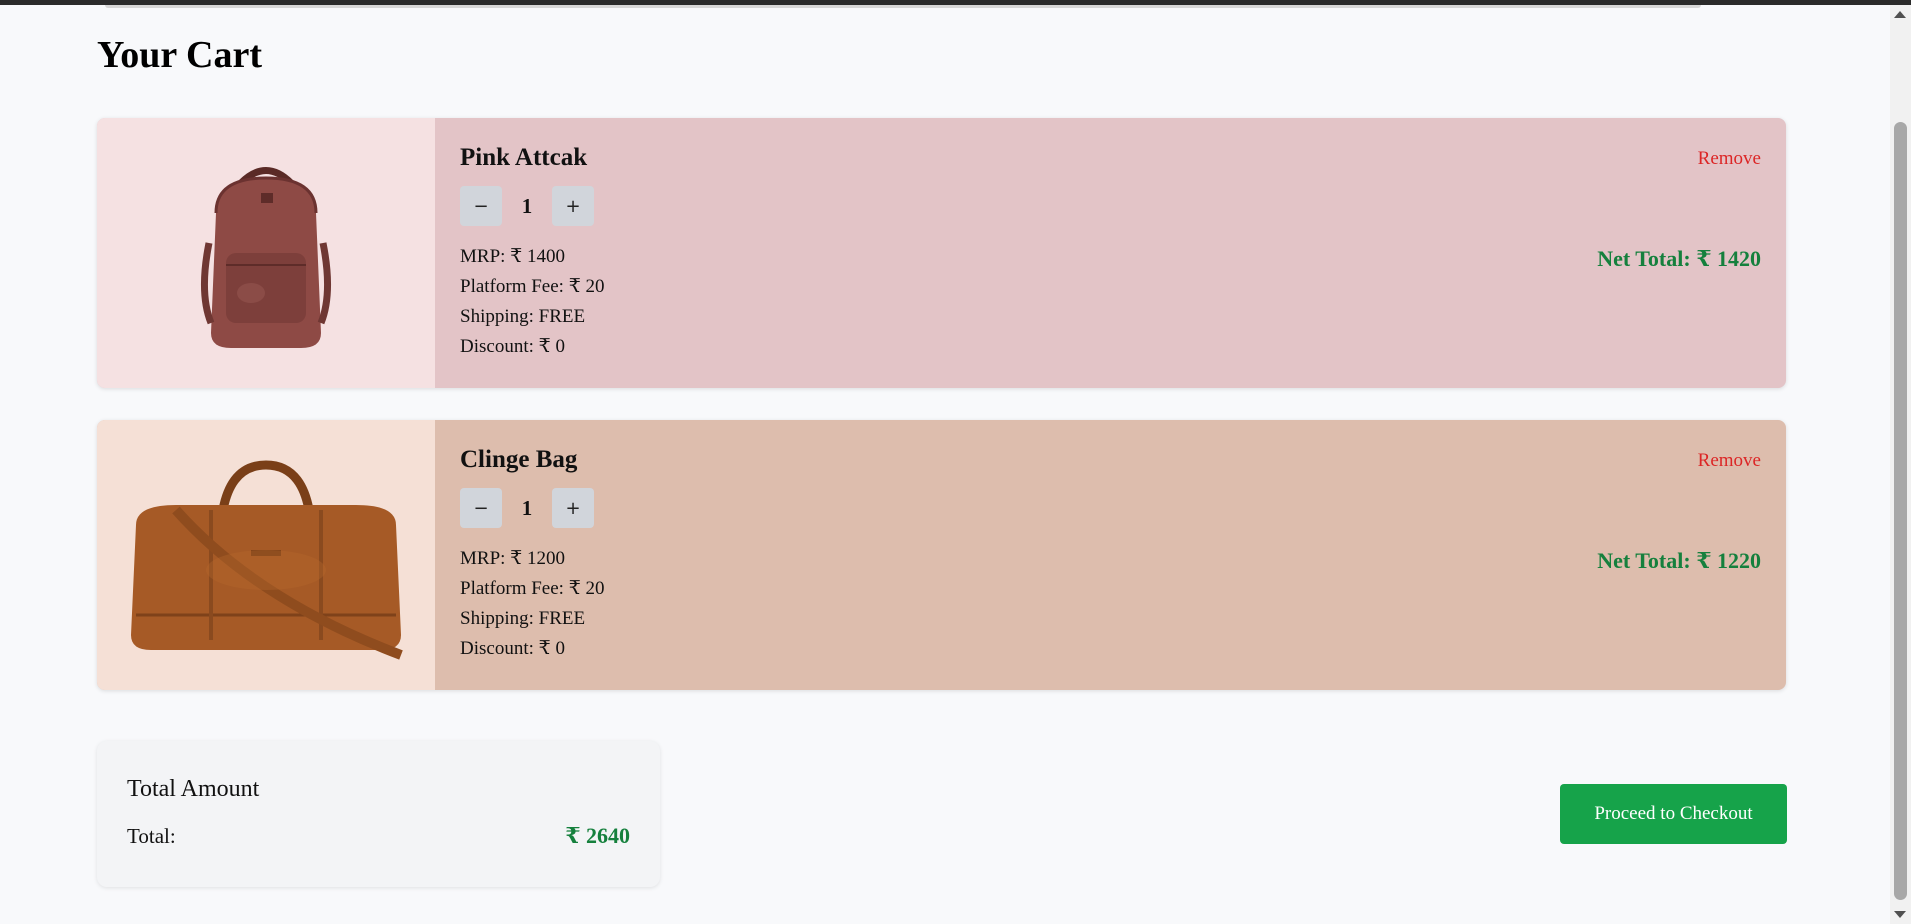 Image resolution: width=1911 pixels, height=924 pixels. I want to click on vertical-scrollbar, so click(1900, 464).